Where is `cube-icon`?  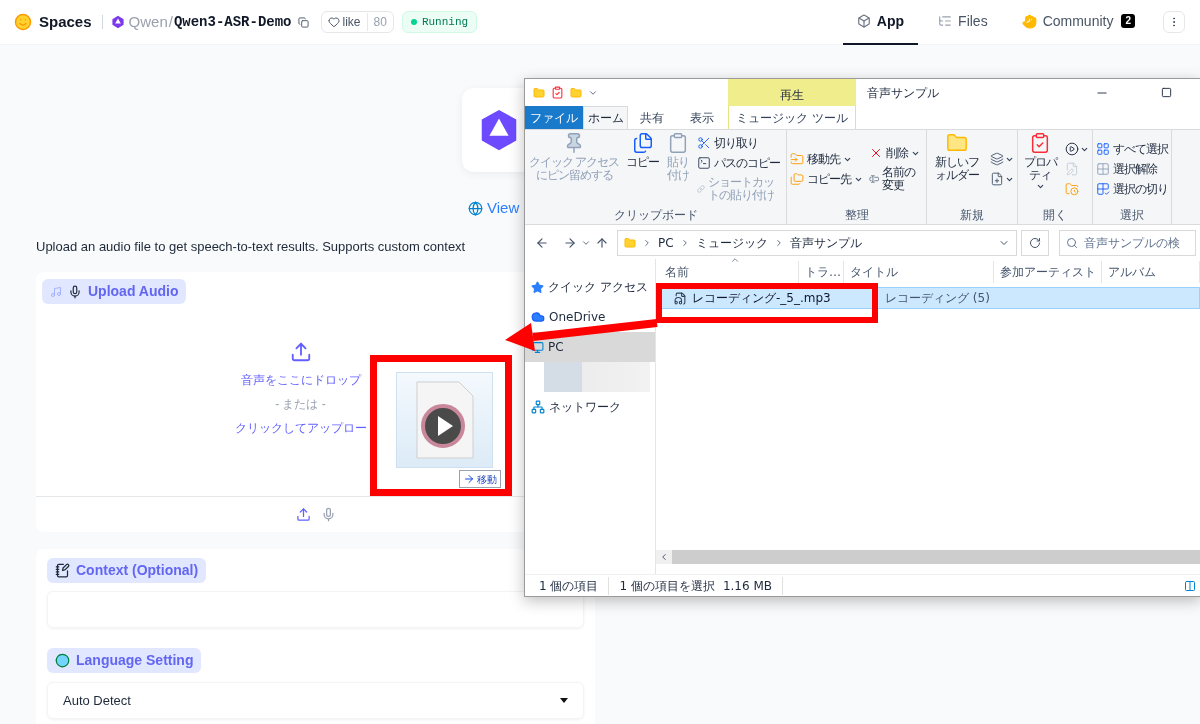 cube-icon is located at coordinates (863, 21).